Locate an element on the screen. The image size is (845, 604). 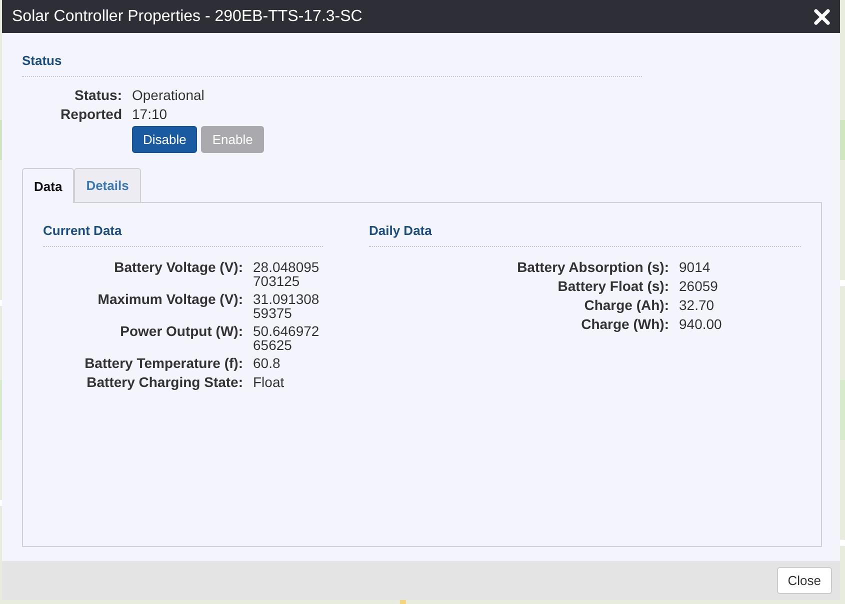
field-value: 60.8 is located at coordinates (267, 362).